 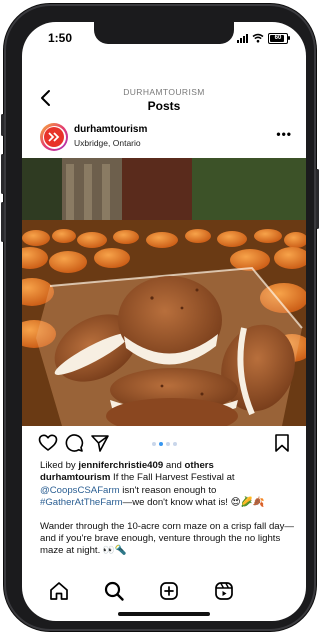 What do you see at coordinates (2, 174) in the screenshot?
I see `volume-up-button` at bounding box center [2, 174].